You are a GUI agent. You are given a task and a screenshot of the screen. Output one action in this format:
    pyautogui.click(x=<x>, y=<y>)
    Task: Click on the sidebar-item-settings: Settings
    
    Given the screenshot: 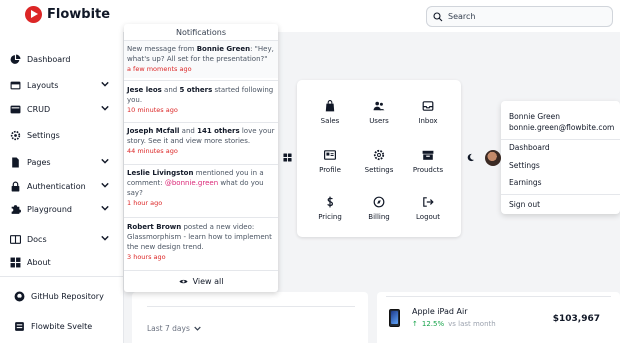 What is the action you would take?
    pyautogui.click(x=62, y=135)
    